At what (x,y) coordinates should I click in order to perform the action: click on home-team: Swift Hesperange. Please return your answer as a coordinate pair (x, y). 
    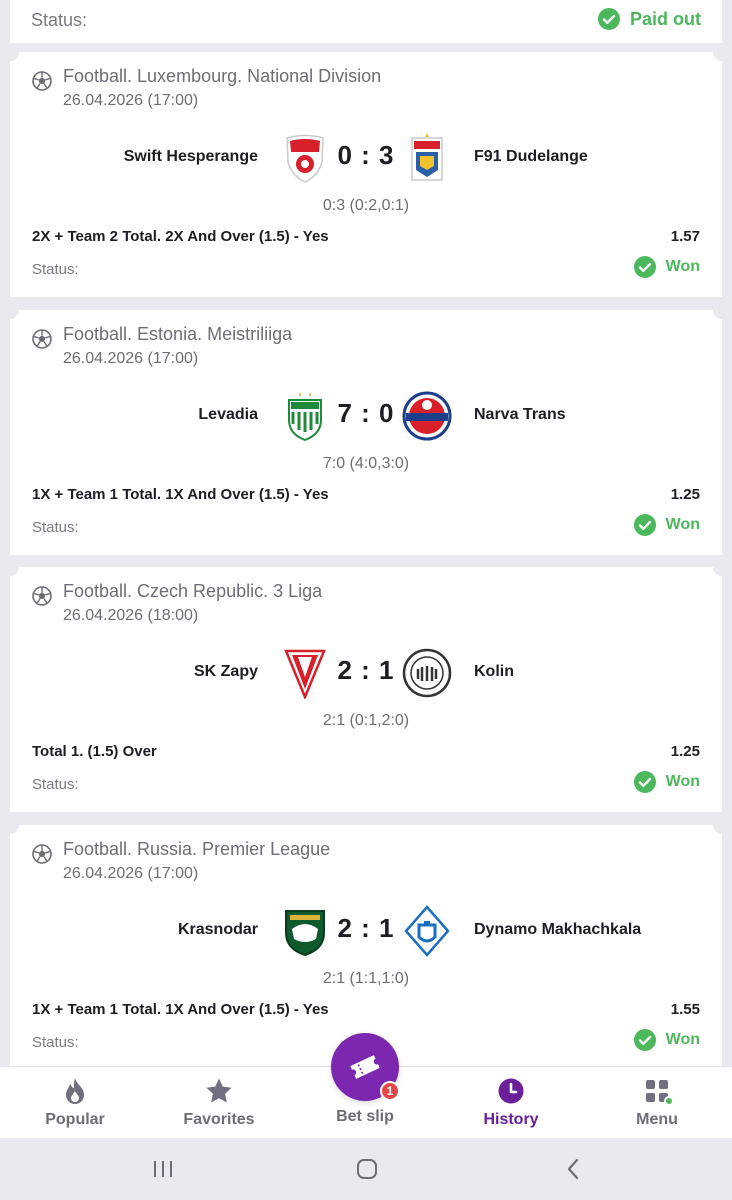
    Looking at the image, I should click on (190, 156).